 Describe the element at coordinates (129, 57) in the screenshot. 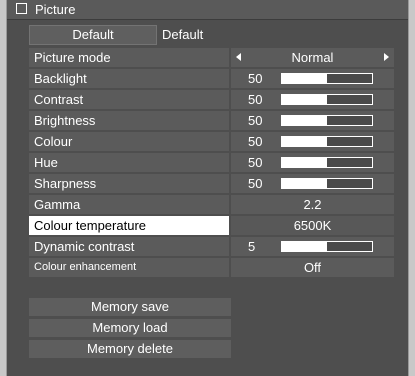

I see `setting-label: Picture mode` at that location.